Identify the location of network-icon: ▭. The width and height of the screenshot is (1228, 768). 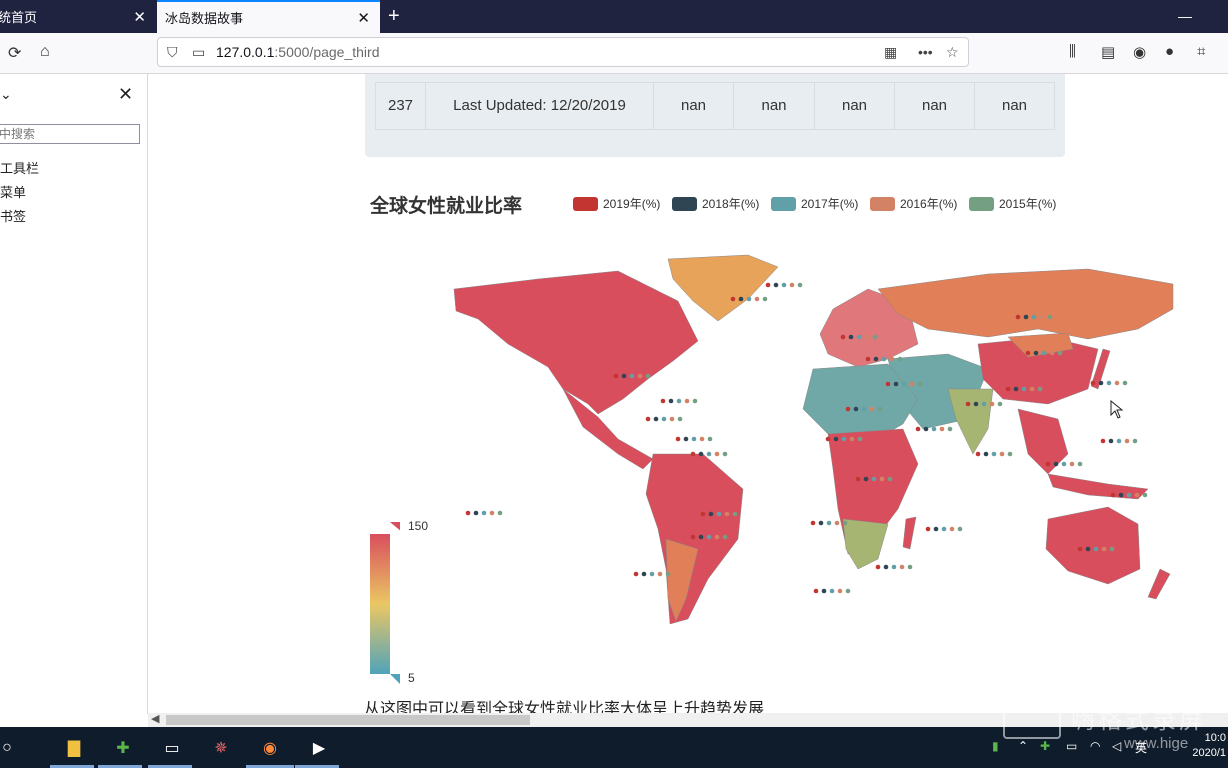
(1071, 746).